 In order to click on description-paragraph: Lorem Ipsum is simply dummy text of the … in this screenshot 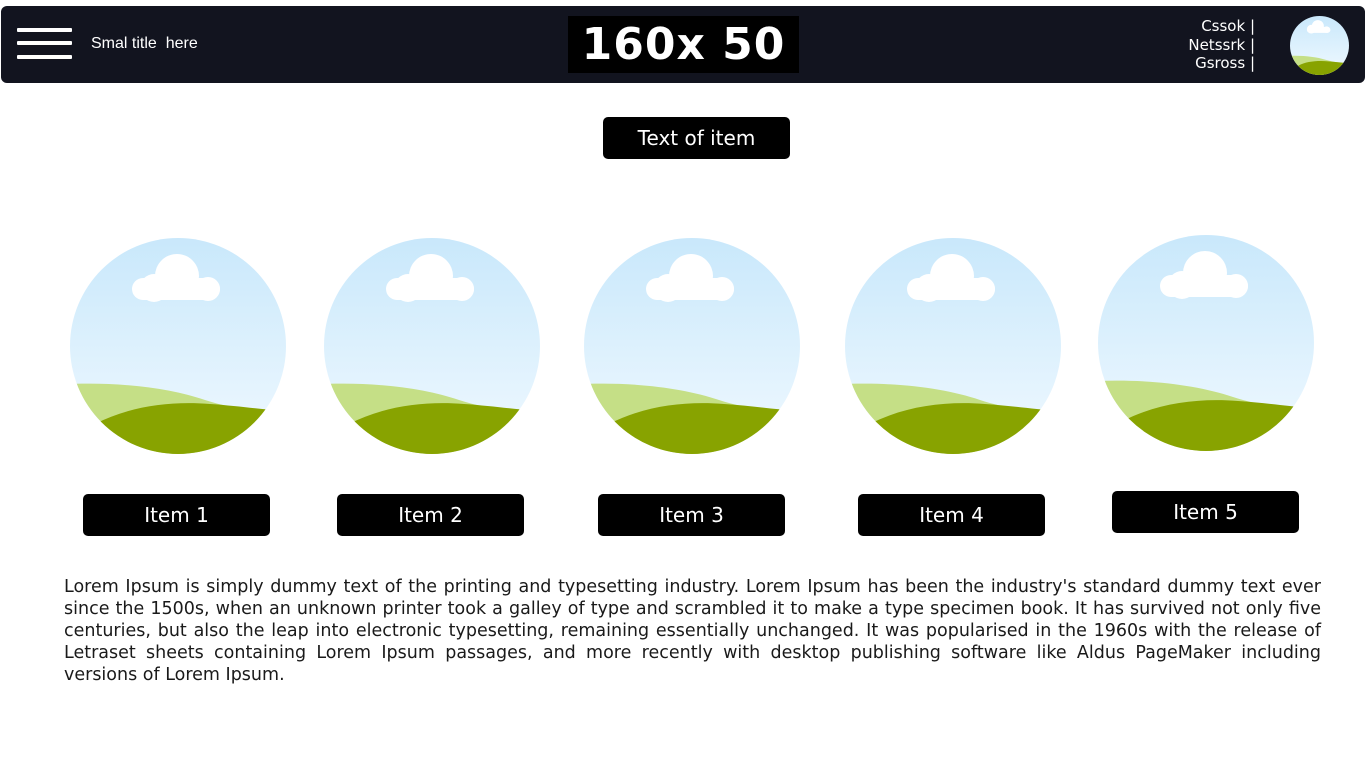, I will do `click(692, 631)`.